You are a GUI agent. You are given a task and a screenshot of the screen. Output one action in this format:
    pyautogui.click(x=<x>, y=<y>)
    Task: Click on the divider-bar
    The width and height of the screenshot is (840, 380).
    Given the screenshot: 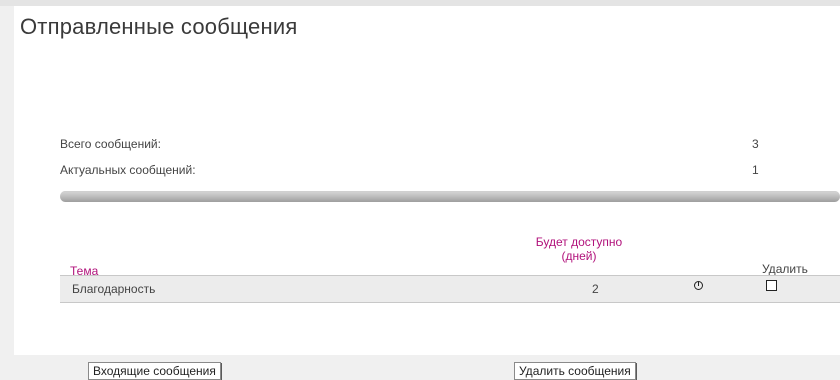 What is the action you would take?
    pyautogui.click(x=450, y=196)
    